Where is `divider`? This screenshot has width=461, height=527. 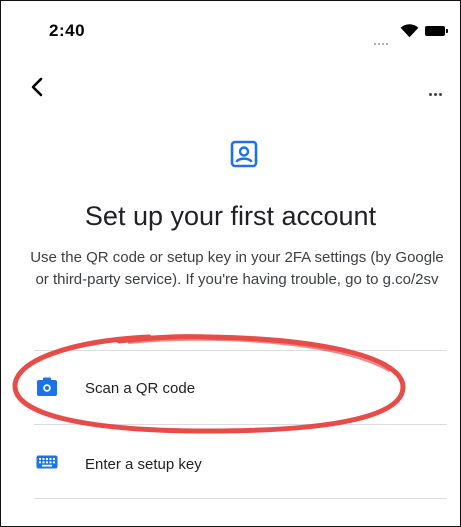 divider is located at coordinates (240, 498).